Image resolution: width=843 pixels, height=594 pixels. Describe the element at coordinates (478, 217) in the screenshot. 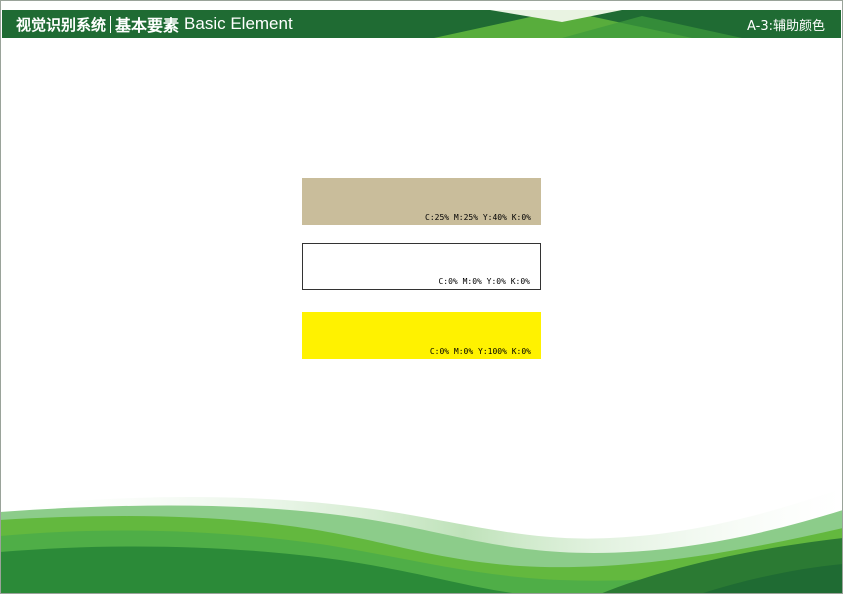

I see `swatch-cmyk-label: C:25% M:25% Y:40% K:0%` at that location.